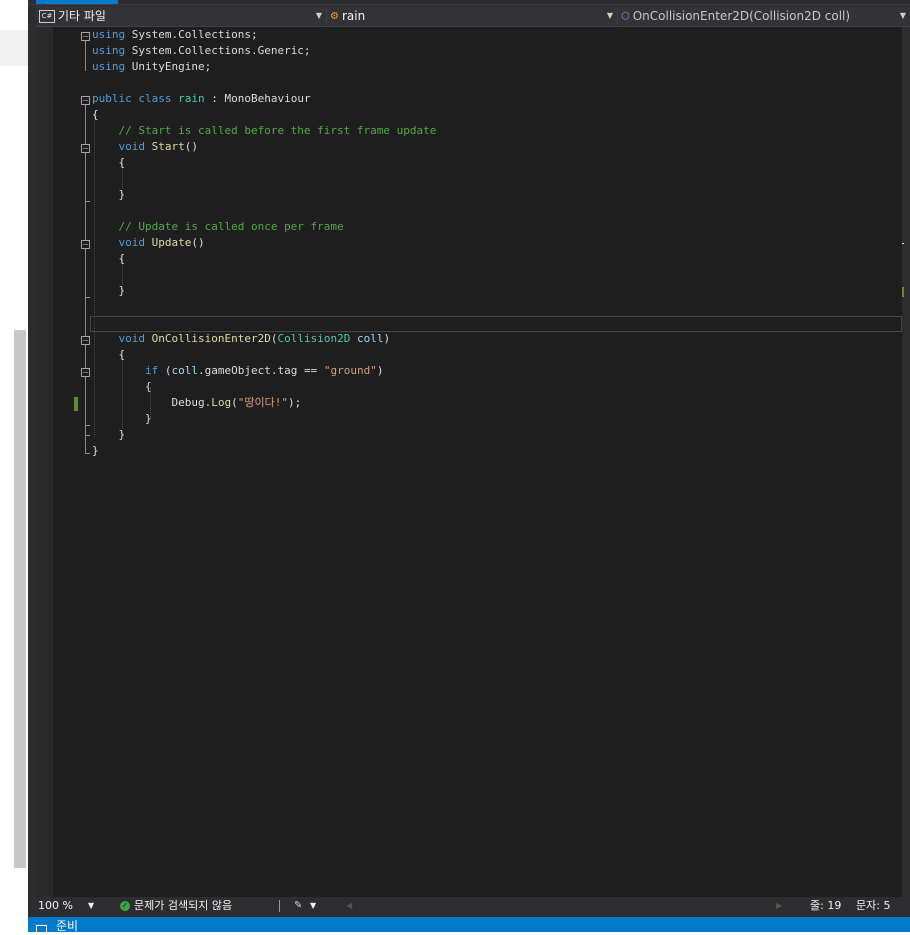 This screenshot has width=910, height=935. Describe the element at coordinates (168, 66) in the screenshot. I see `code-token: UnityEngine;` at that location.